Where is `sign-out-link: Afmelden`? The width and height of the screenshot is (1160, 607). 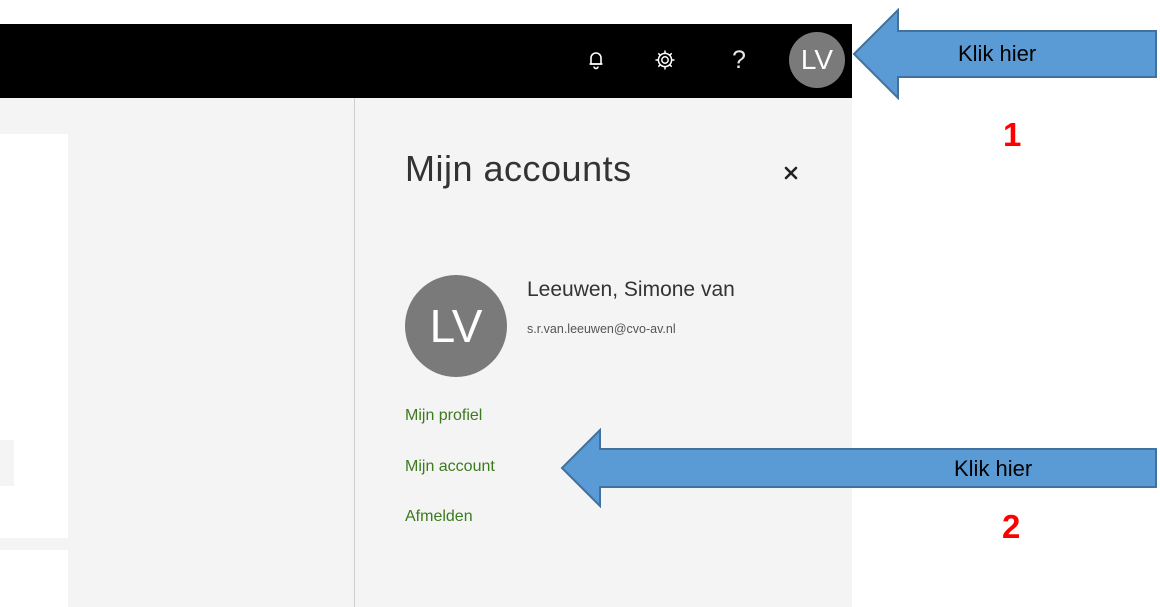
sign-out-link: Afmelden is located at coordinates (439, 517).